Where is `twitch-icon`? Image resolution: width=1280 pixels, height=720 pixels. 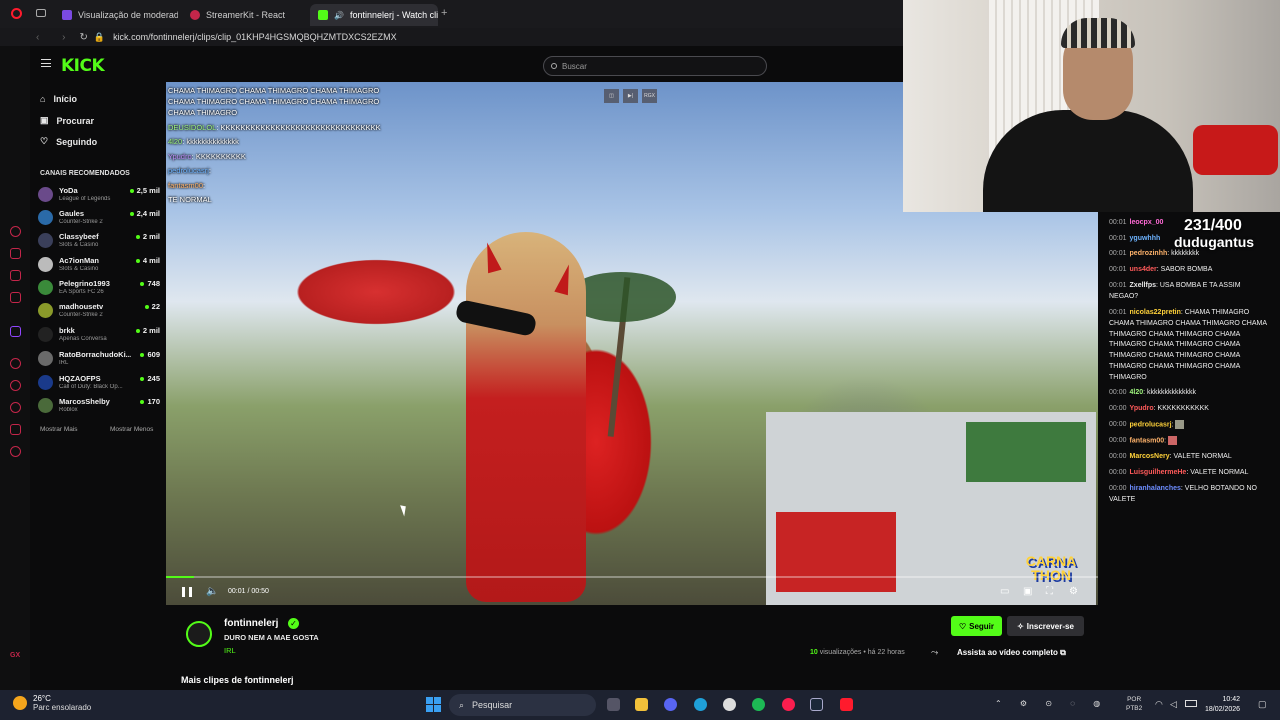
twitch-icon is located at coordinates (15, 331).